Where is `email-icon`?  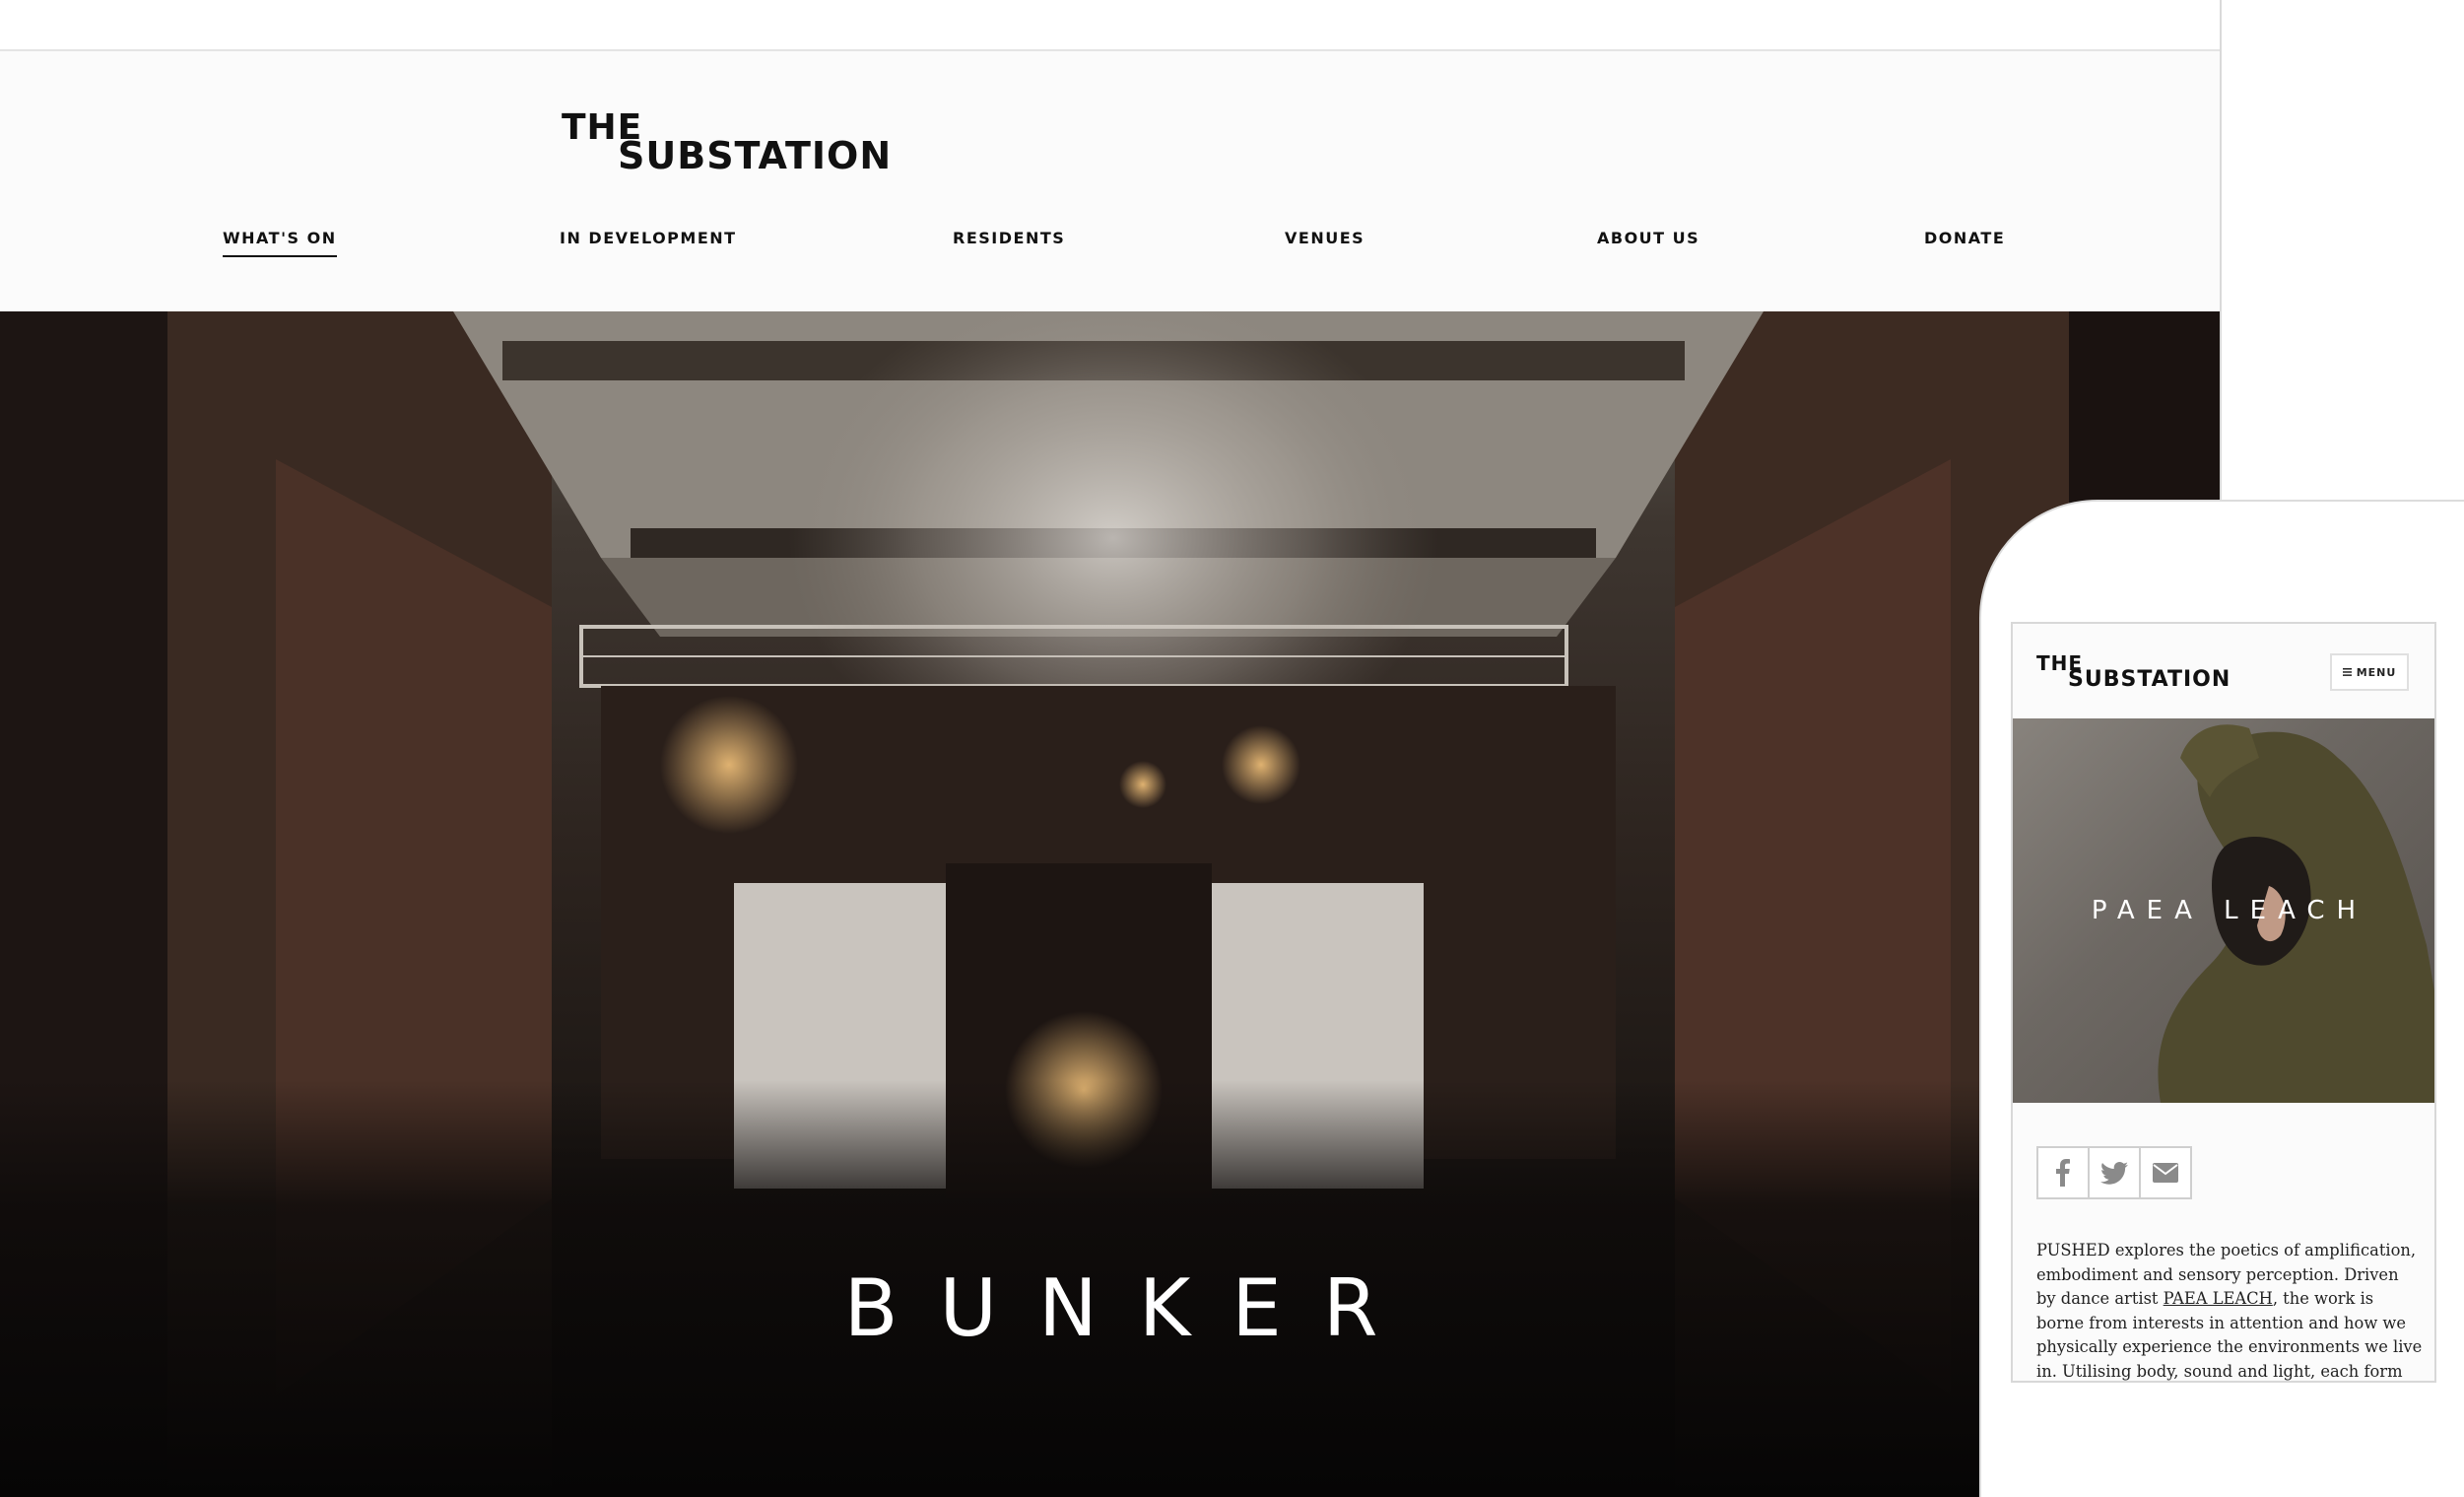 email-icon is located at coordinates (2166, 1173).